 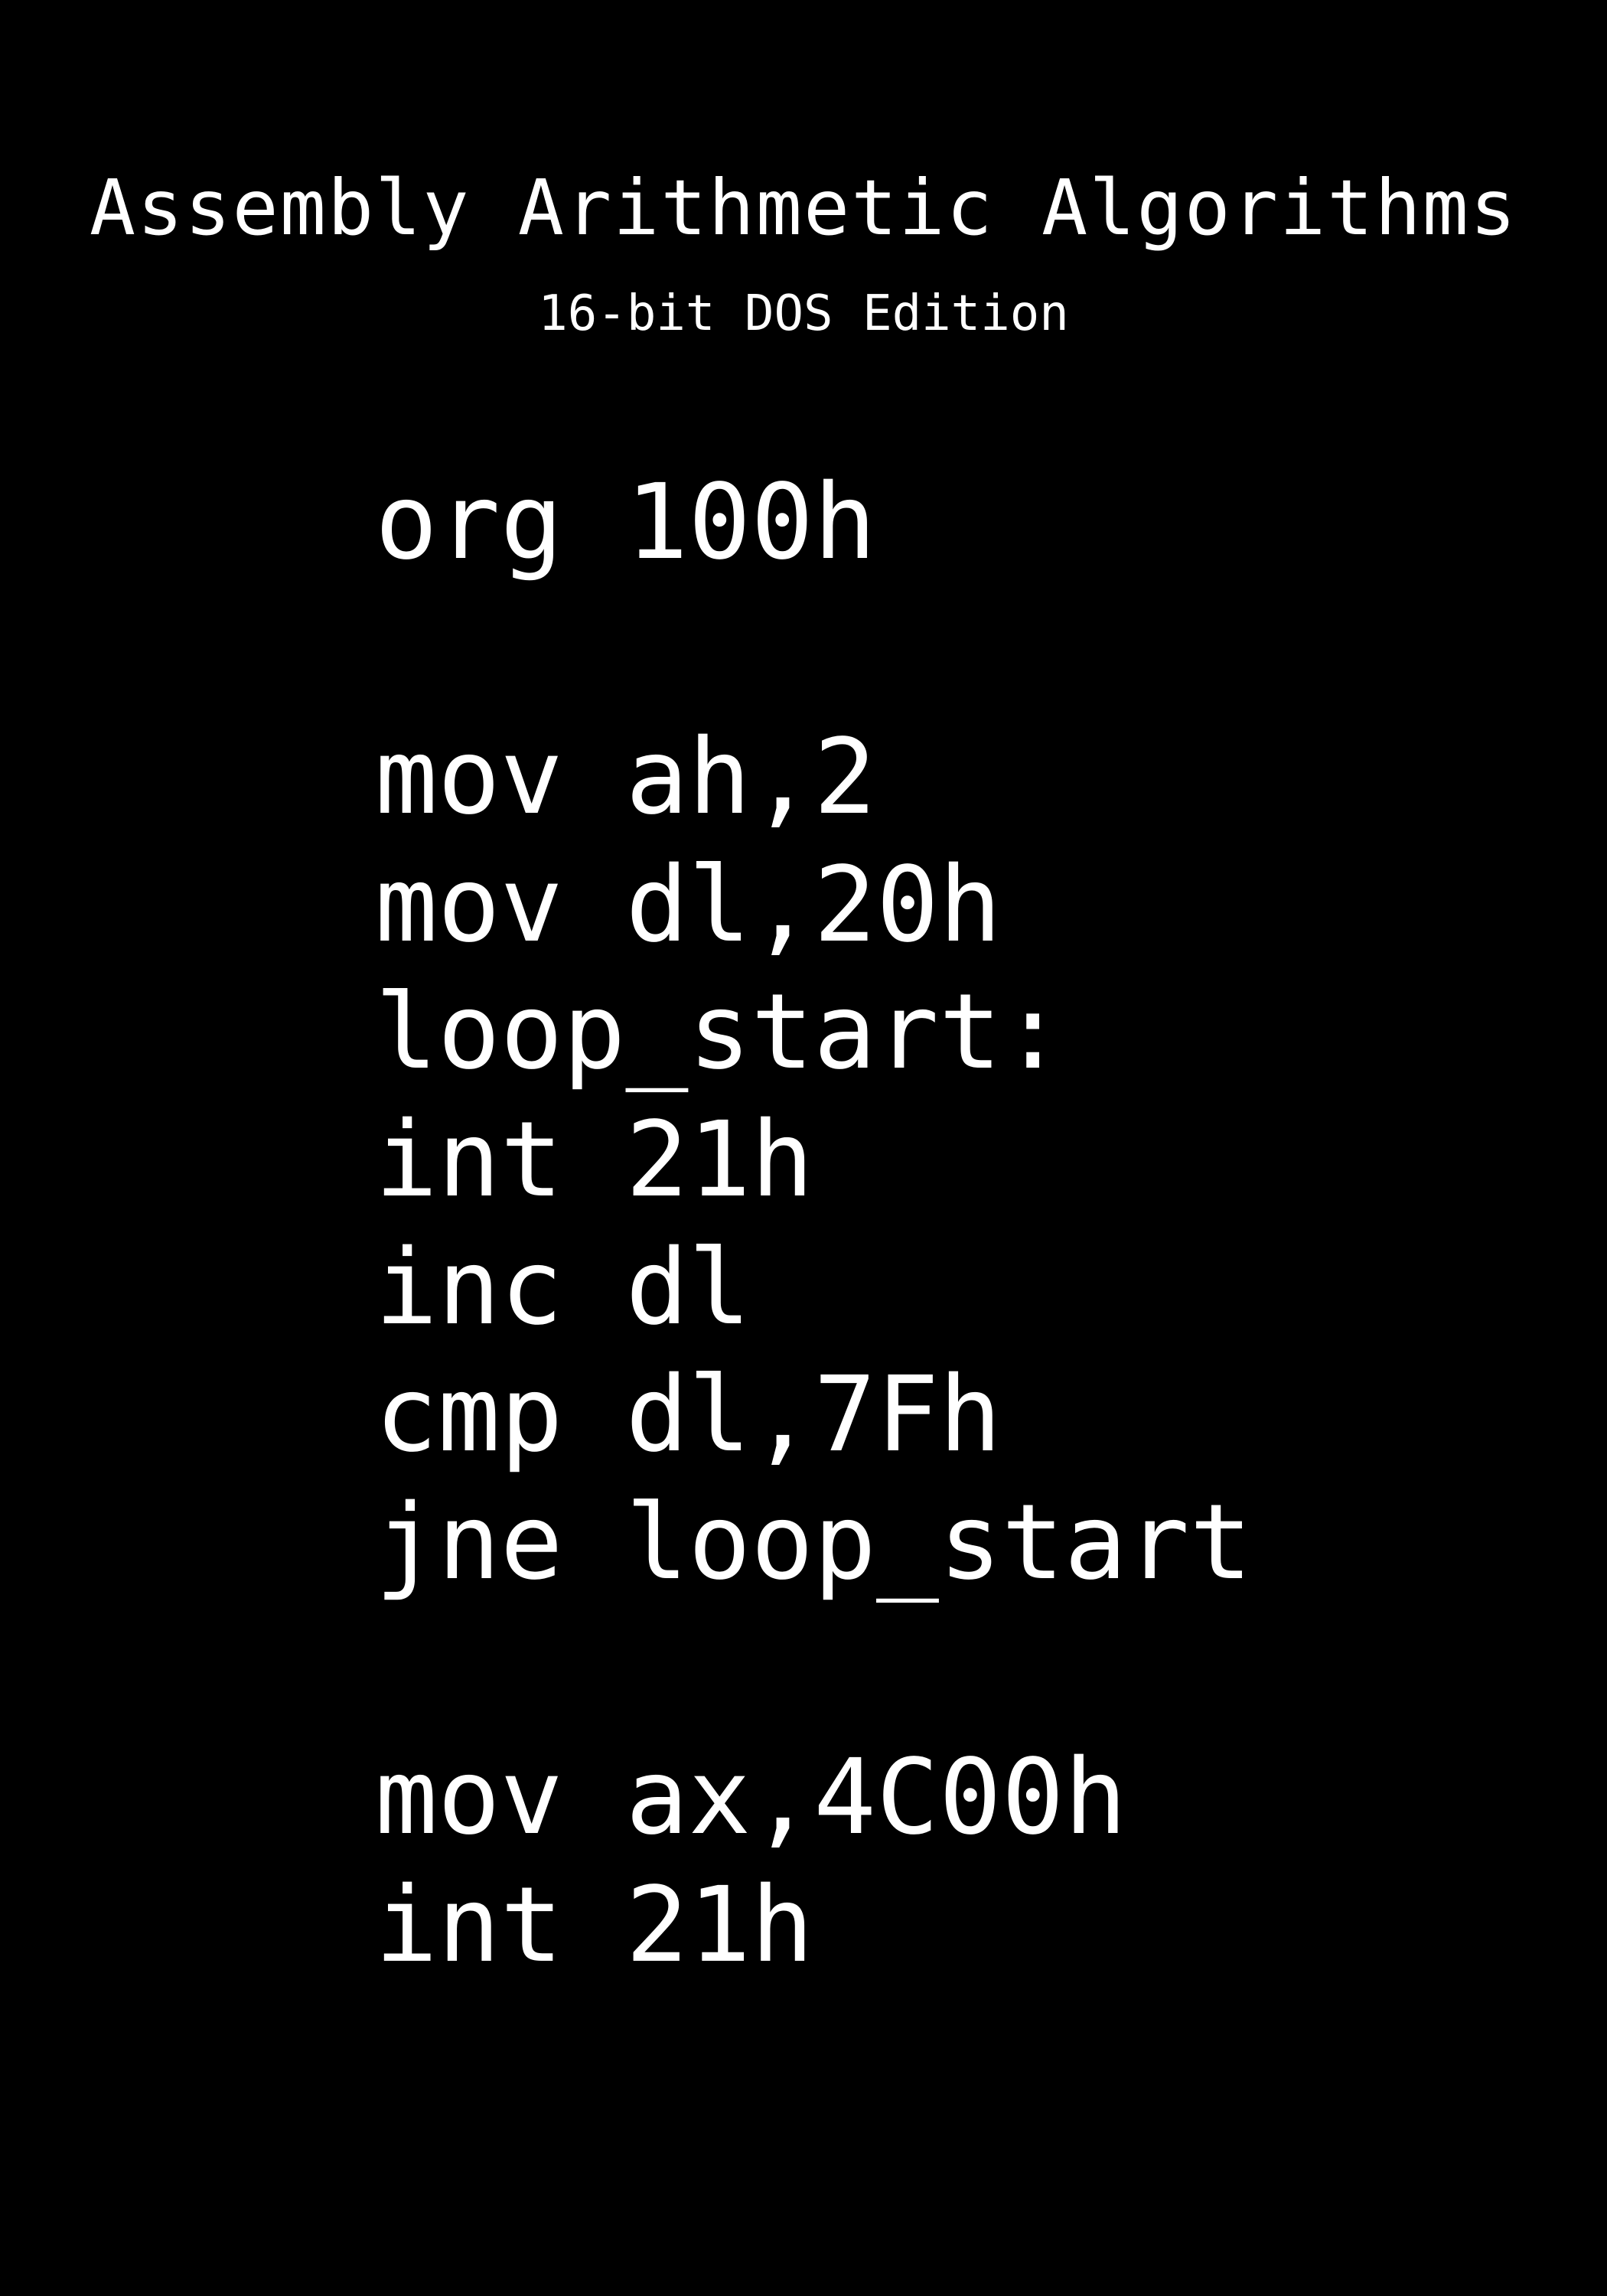 I want to click on code-line: mov ax,4C00h, so click(x=751, y=1797).